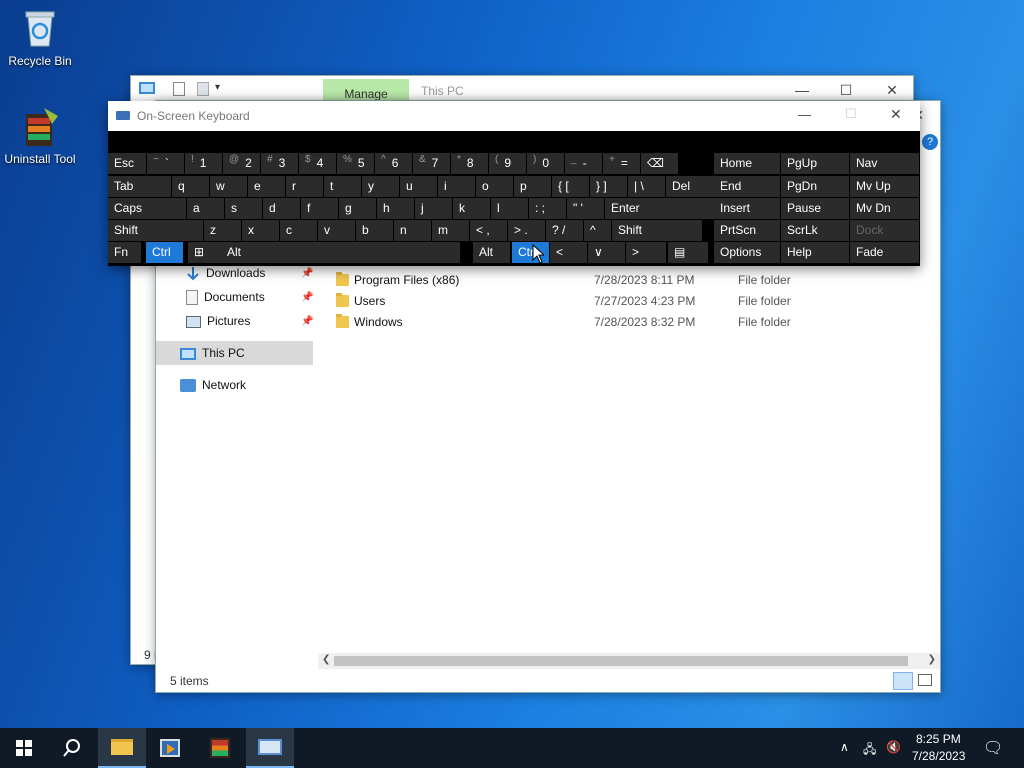  Describe the element at coordinates (139, 186) in the screenshot. I see `osk-key: Tab` at that location.